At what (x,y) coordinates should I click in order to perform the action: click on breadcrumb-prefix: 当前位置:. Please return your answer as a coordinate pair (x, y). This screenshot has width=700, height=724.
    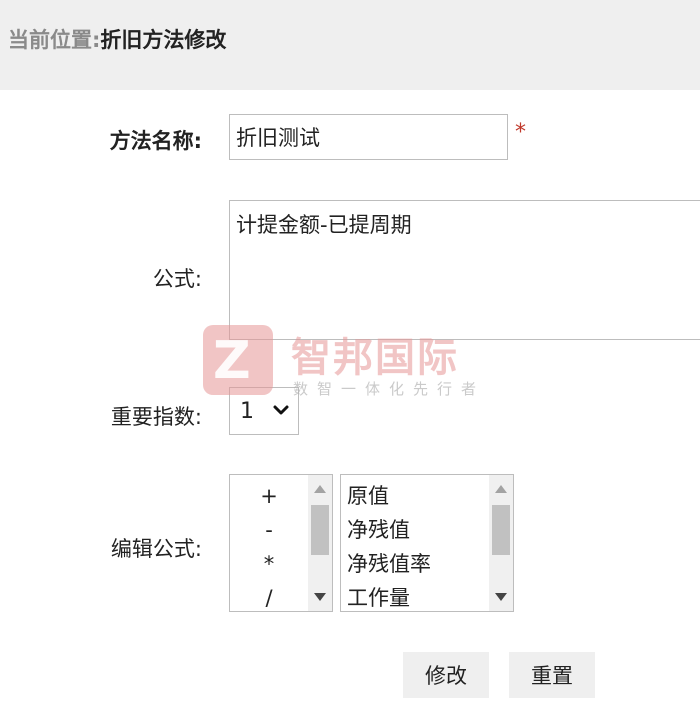
    Looking at the image, I should click on (54, 40).